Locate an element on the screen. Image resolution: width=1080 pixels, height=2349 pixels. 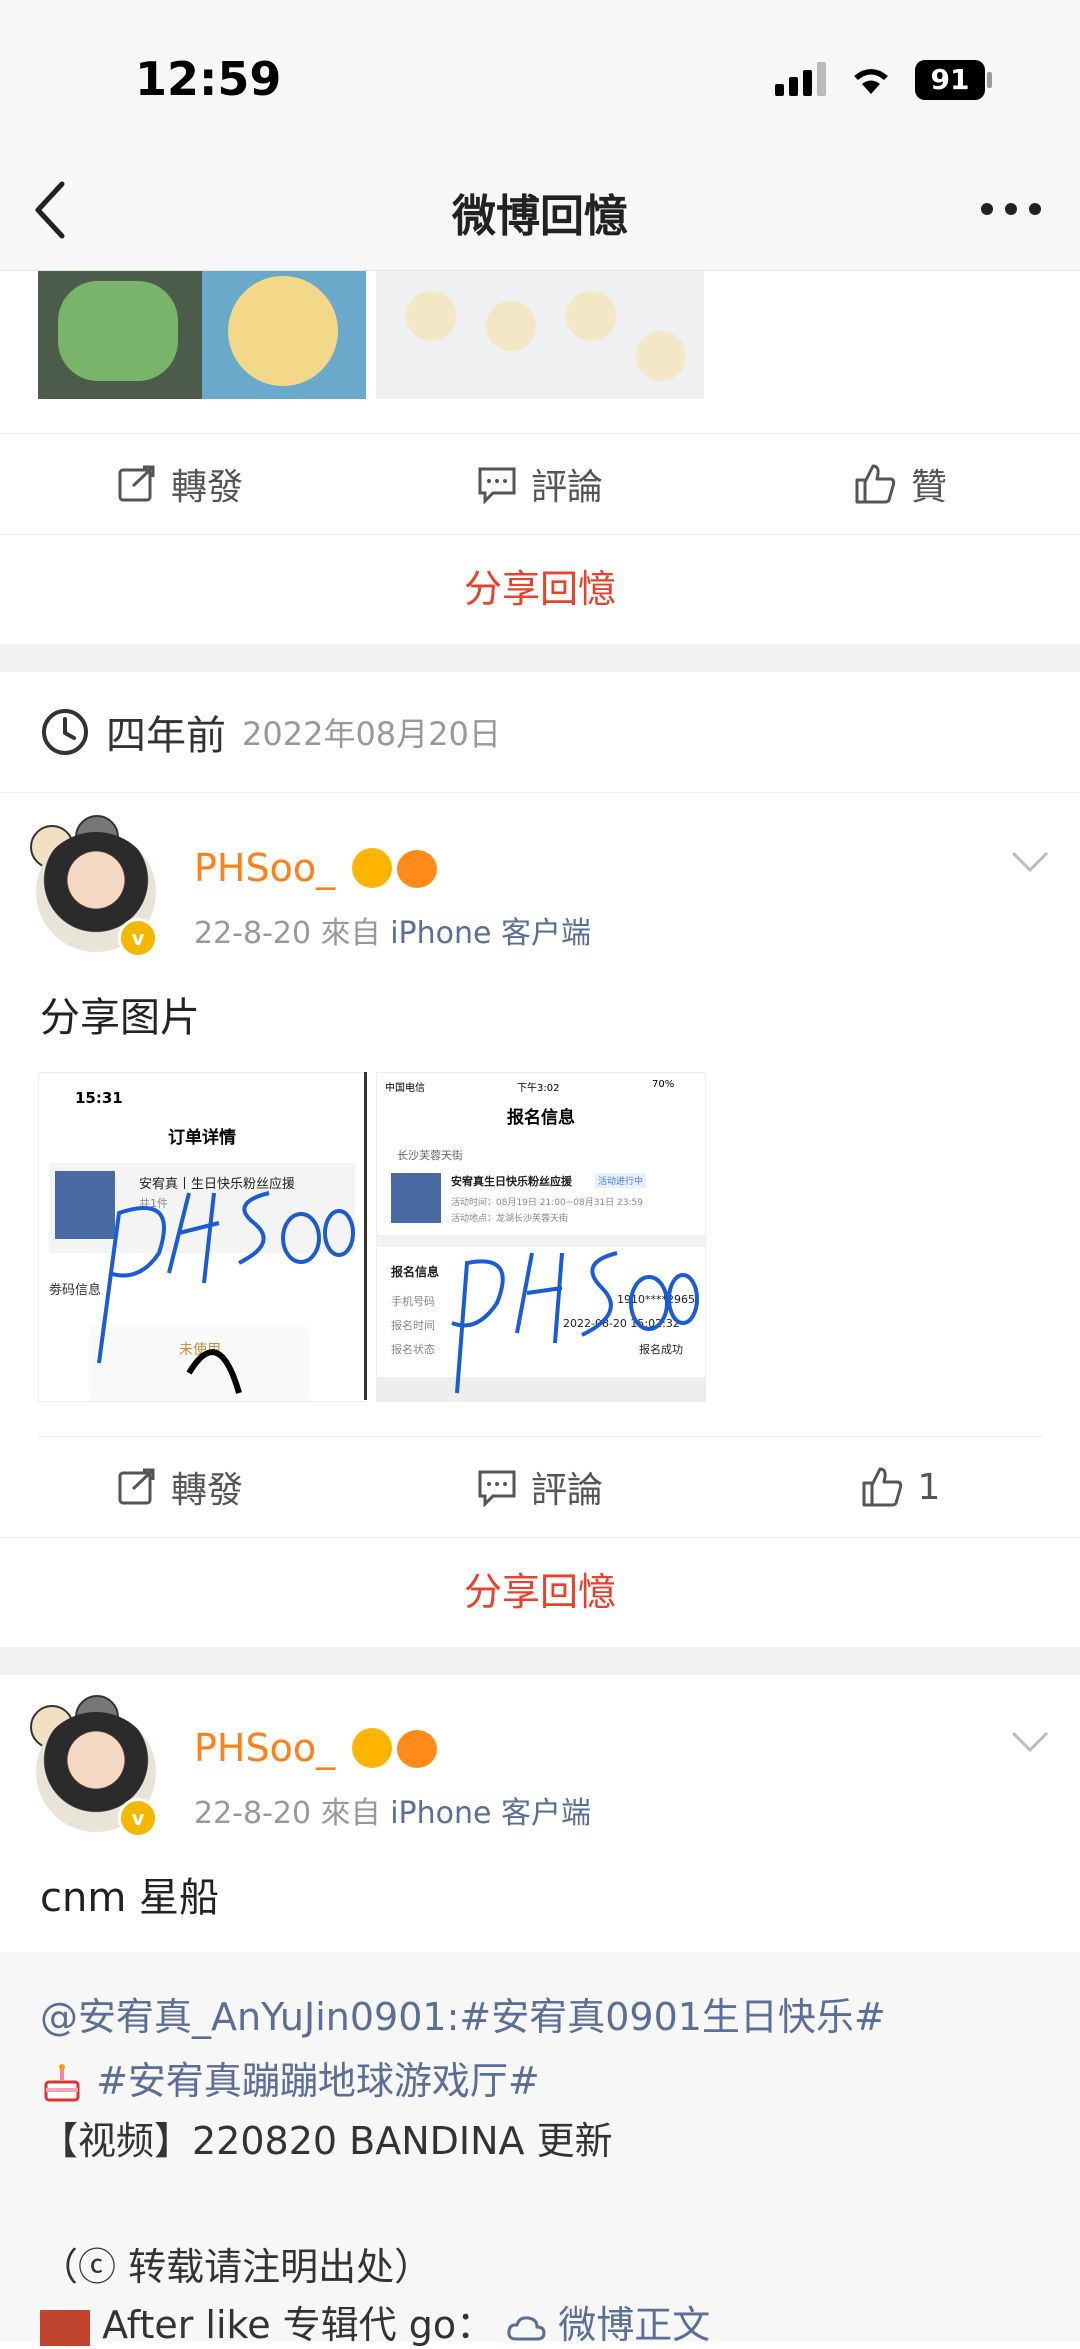
status-bar: 12:59 91 is located at coordinates (540, 75).